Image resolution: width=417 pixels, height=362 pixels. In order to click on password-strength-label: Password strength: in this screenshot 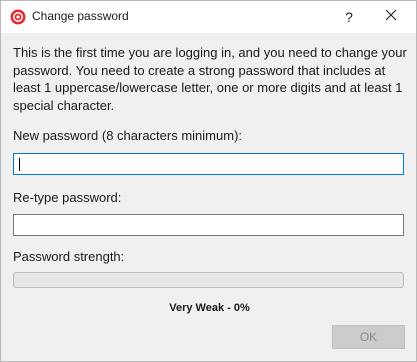, I will do `click(69, 256)`.